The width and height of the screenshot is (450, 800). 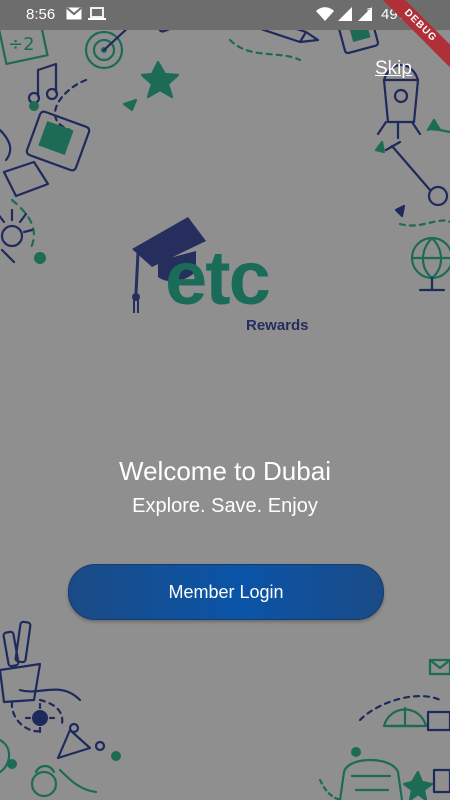 What do you see at coordinates (21, 44) in the screenshot?
I see `svg-text: ÷2` at bounding box center [21, 44].